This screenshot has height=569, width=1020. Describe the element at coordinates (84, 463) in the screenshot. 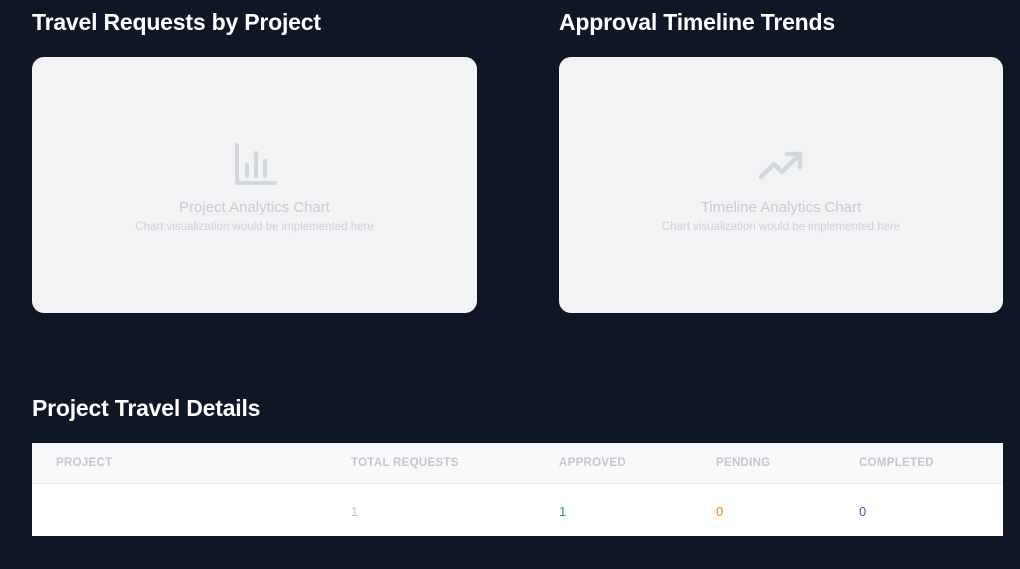

I see `column-header-project: PROJECT` at that location.